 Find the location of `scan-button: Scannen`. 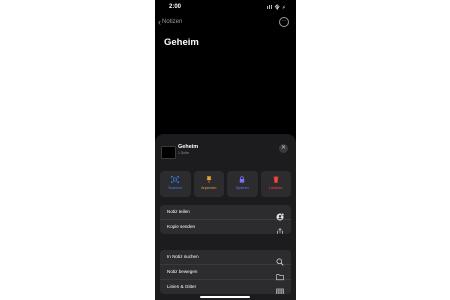

scan-button: Scannen is located at coordinates (175, 184).